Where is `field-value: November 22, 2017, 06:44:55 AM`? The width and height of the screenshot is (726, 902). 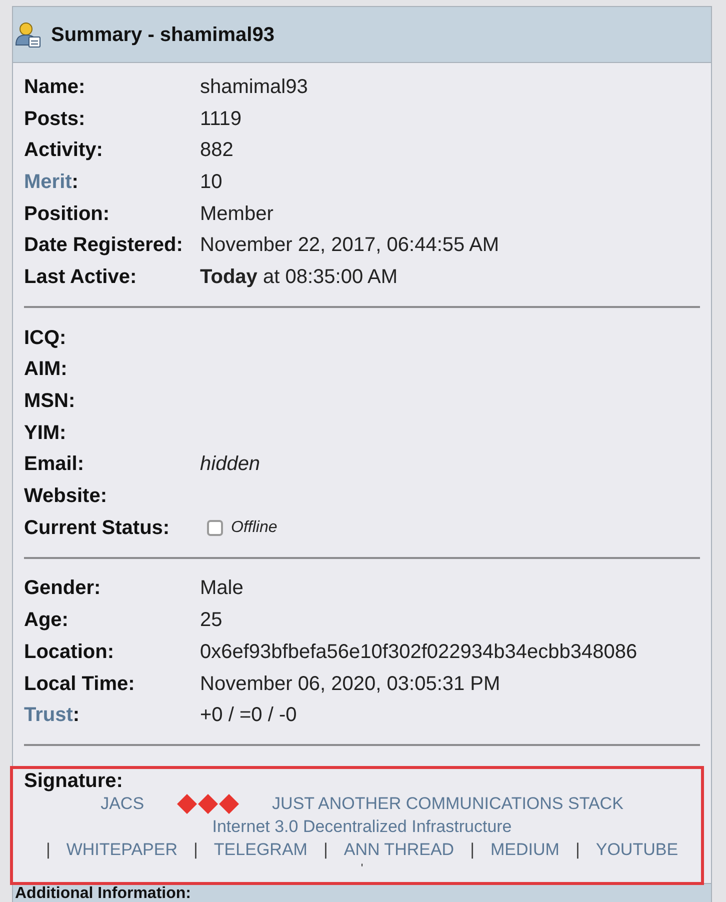 field-value: November 22, 2017, 06:44:55 AM is located at coordinates (350, 245).